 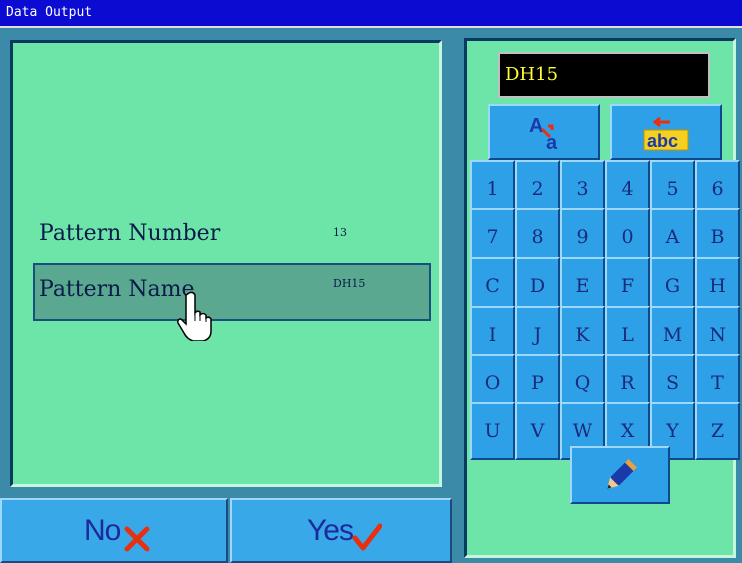 I want to click on pattern-name-label: Pattern Name, so click(x=117, y=289).